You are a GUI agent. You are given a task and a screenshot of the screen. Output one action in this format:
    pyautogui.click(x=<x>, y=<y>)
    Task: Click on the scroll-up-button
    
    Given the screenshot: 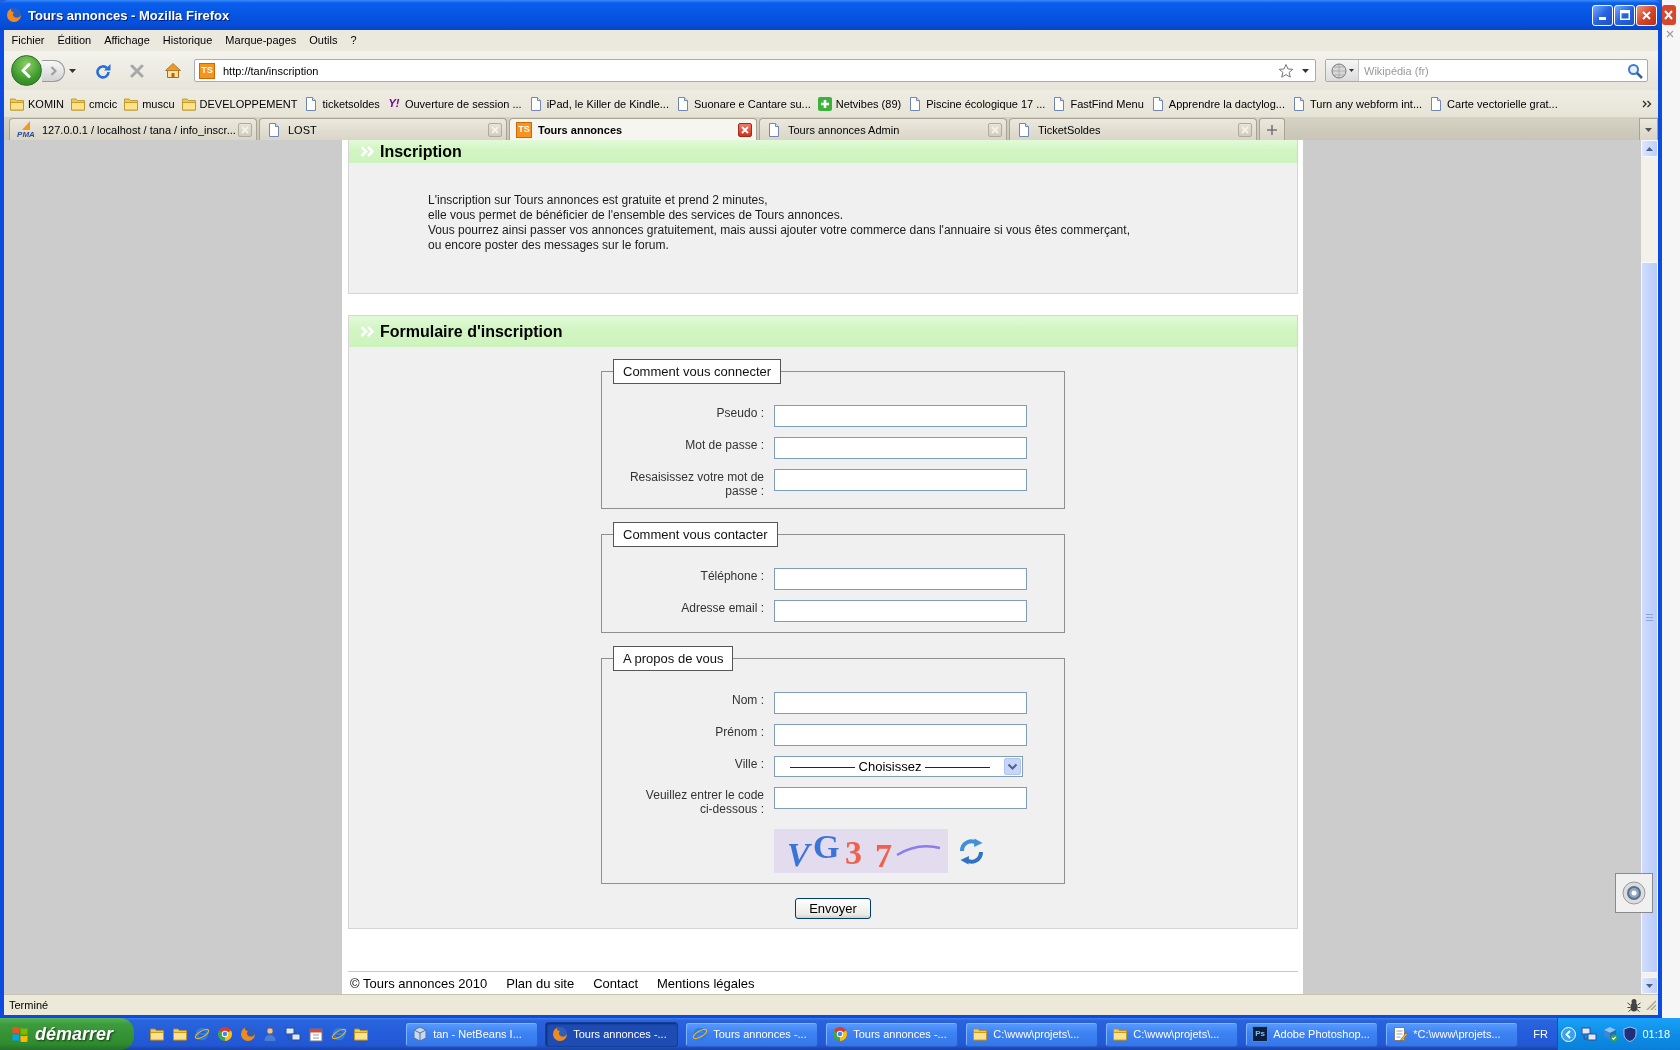 What is the action you would take?
    pyautogui.click(x=1649, y=148)
    